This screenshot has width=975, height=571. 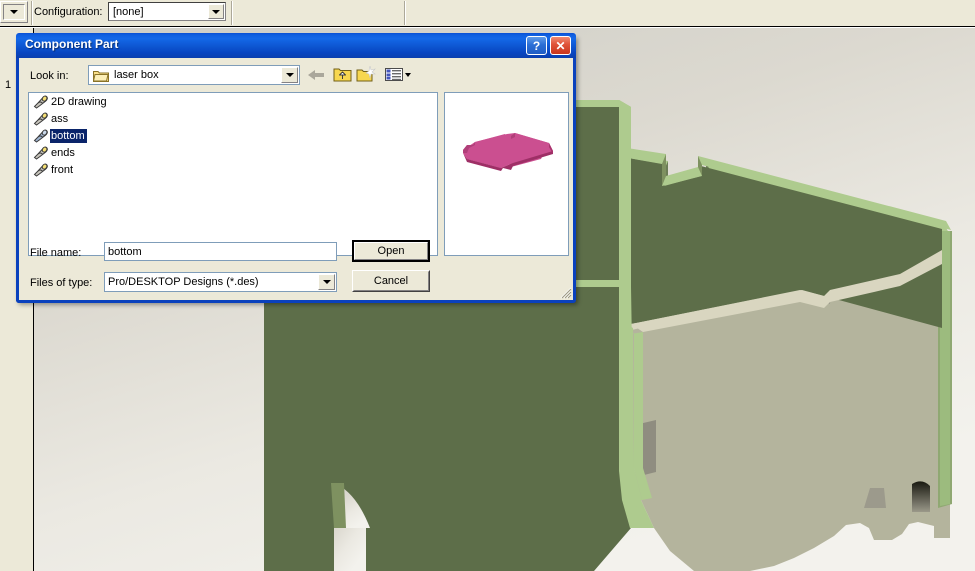 What do you see at coordinates (296, 45) in the screenshot?
I see `dialog-titlebar: Component Part ? ✕` at bounding box center [296, 45].